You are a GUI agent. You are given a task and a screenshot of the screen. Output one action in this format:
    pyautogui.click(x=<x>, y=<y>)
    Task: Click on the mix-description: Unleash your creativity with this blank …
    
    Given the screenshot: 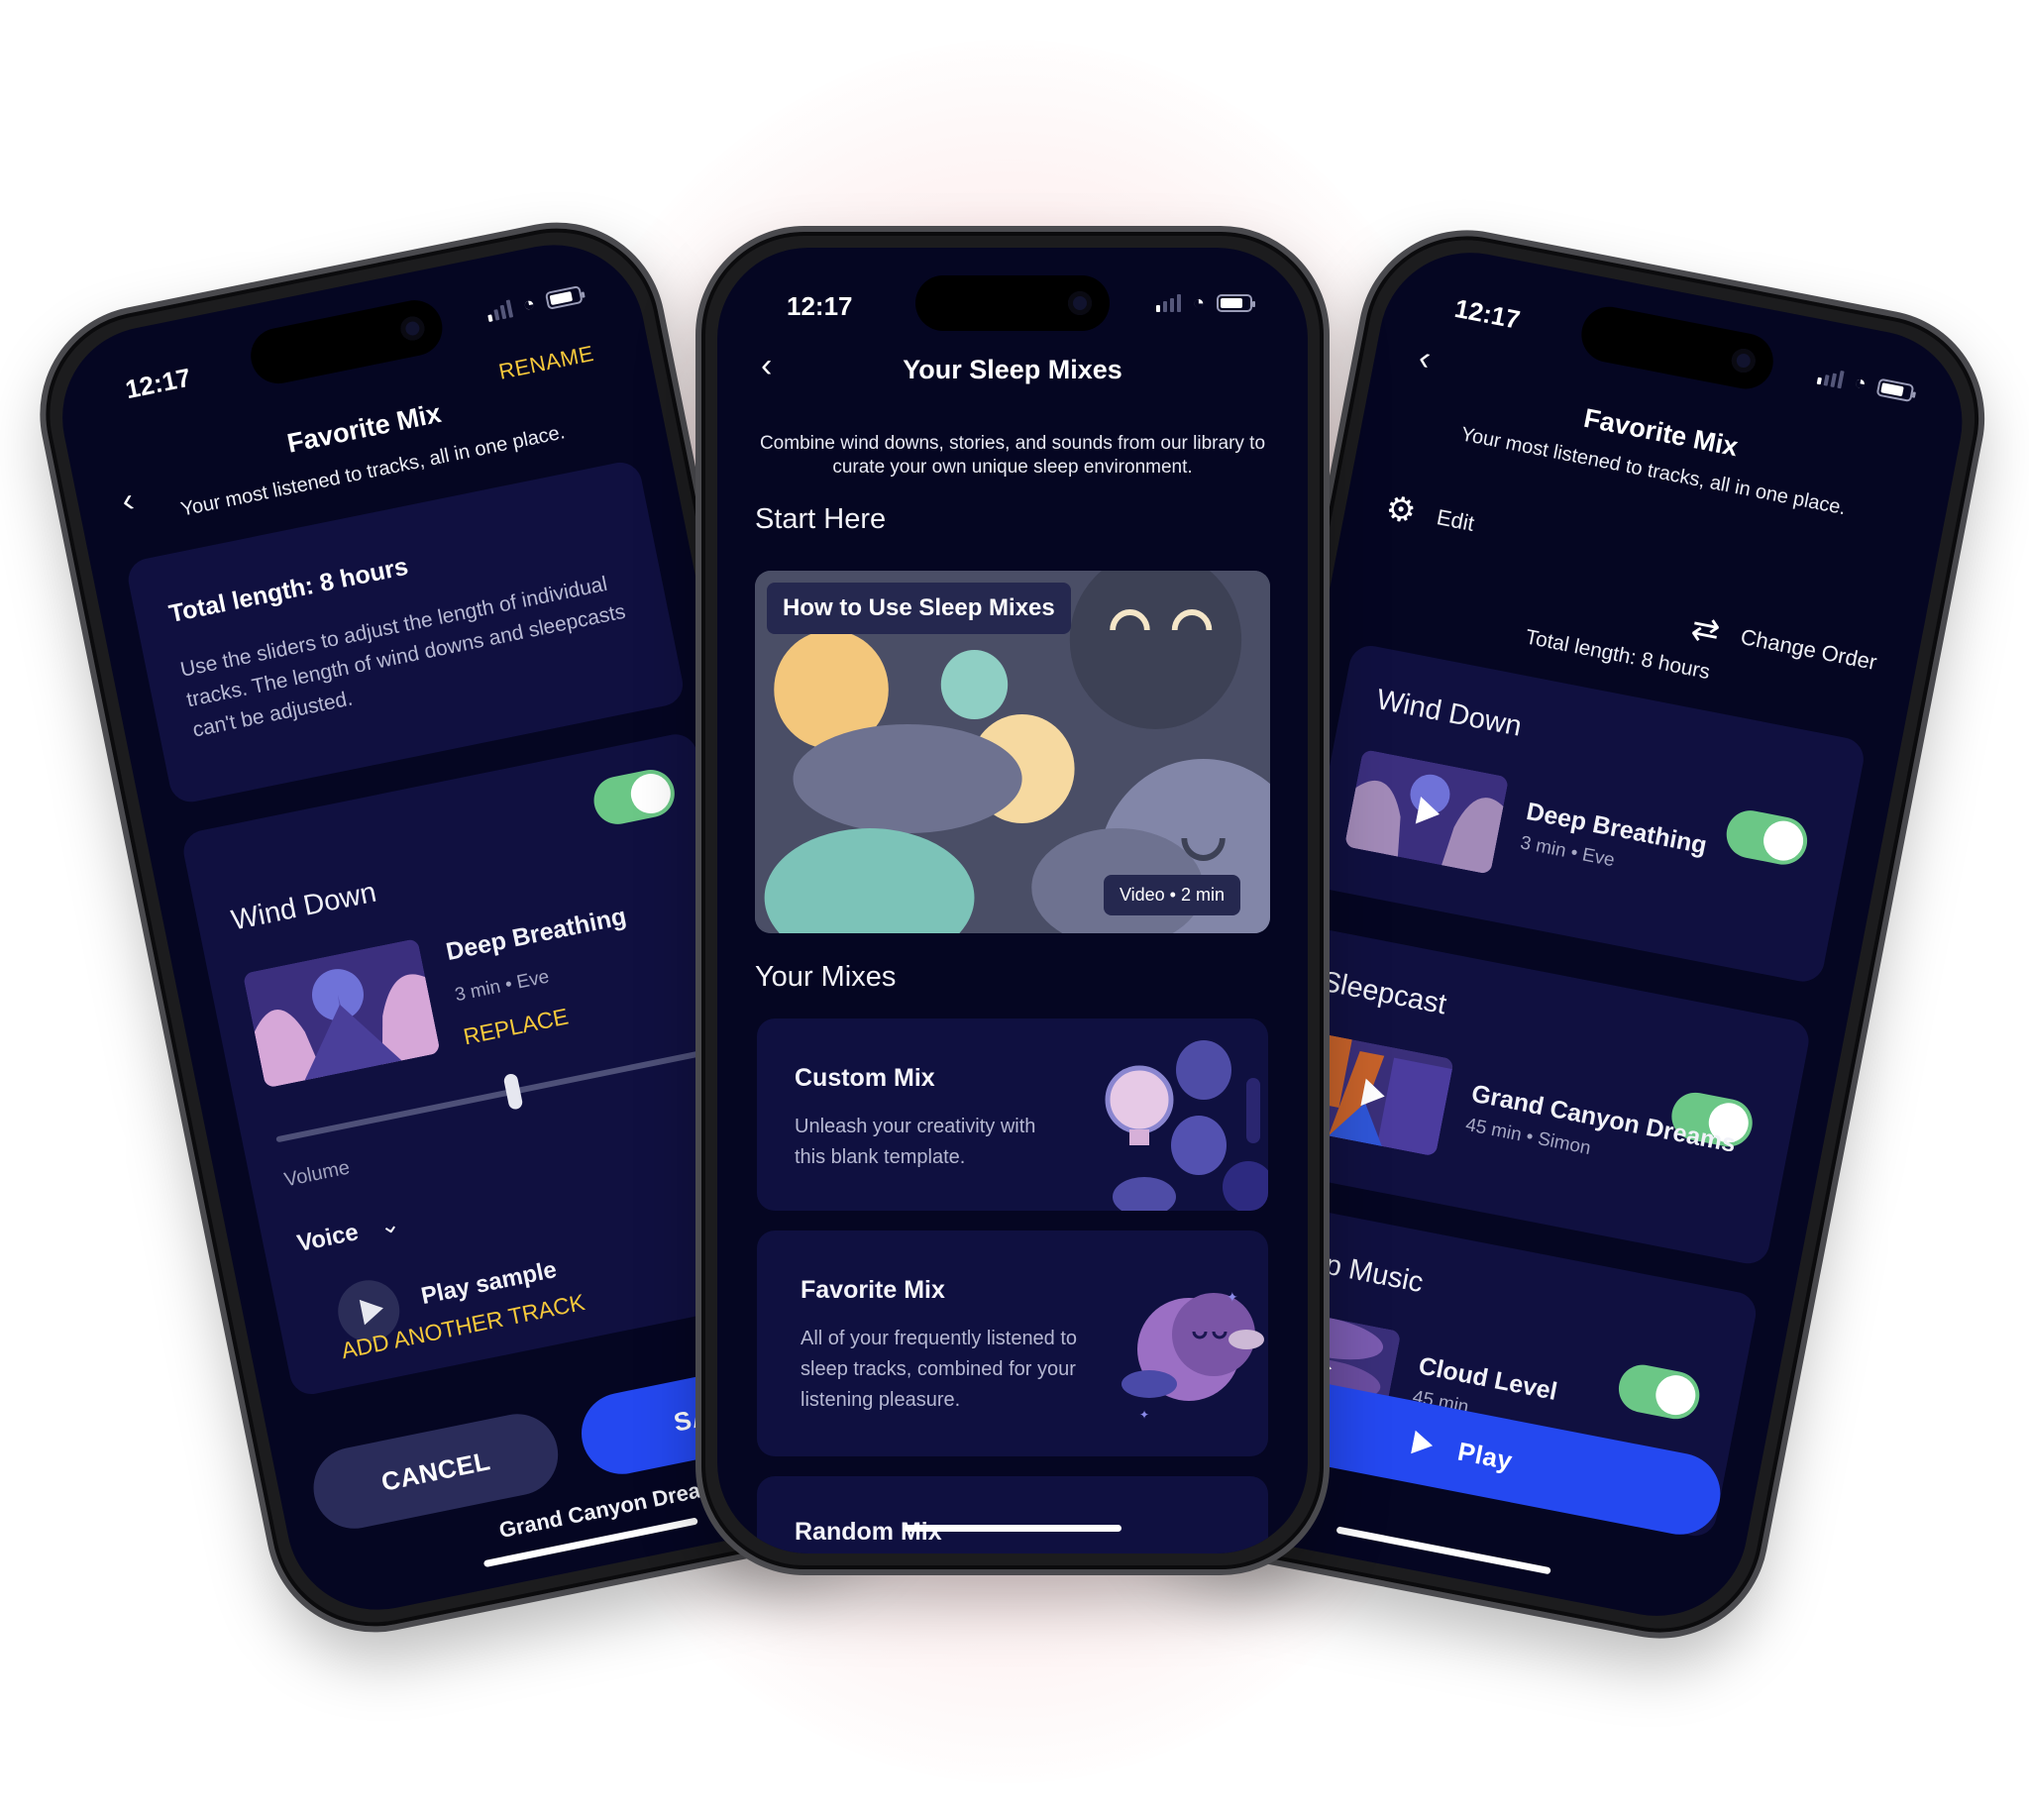 What is the action you would take?
    pyautogui.click(x=915, y=1142)
    